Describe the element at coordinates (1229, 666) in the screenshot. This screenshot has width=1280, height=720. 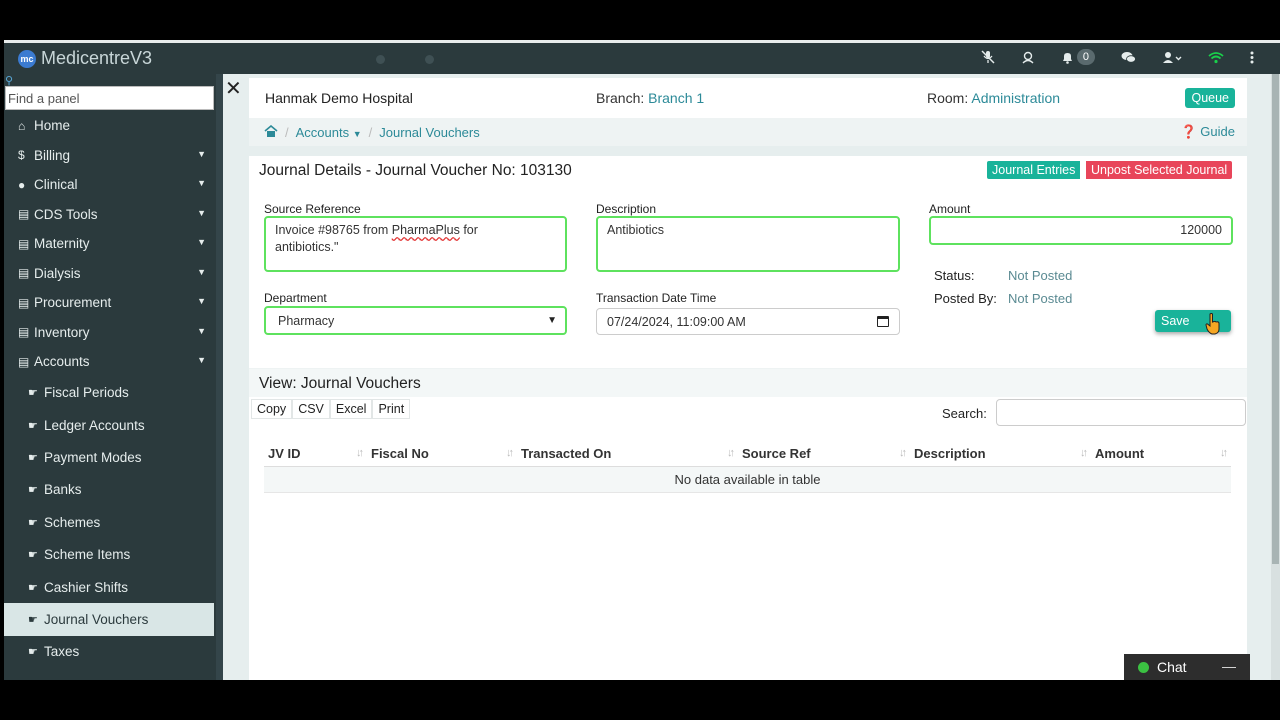
I see `minimize-icon: —` at that location.